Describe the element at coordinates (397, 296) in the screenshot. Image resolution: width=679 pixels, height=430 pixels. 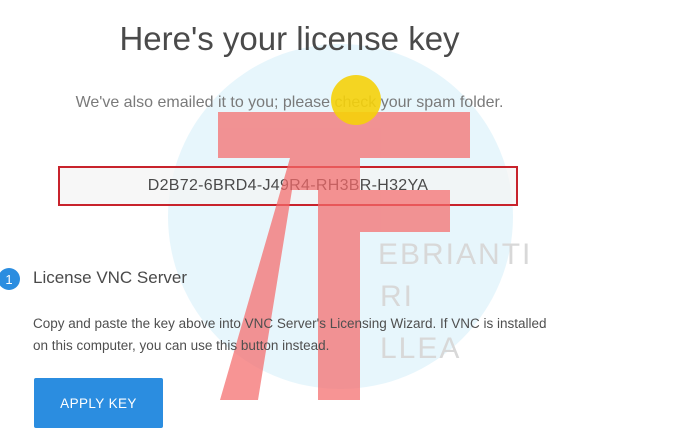
I see `watermark-text-2: RI` at that location.